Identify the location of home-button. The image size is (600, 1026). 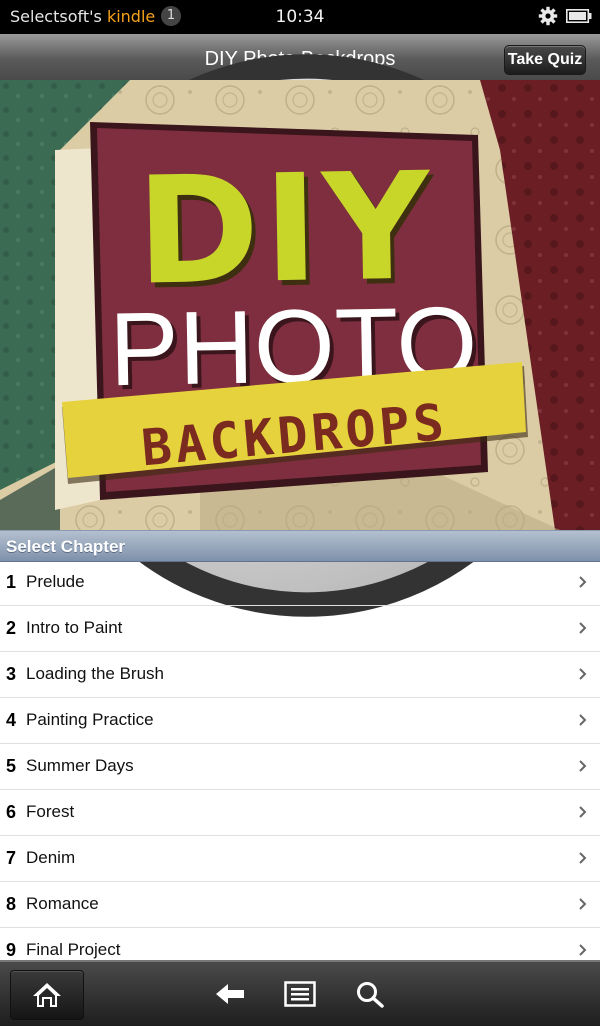
(47, 995).